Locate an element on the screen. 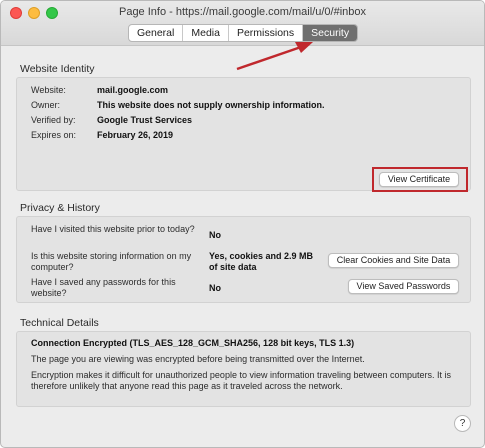 The height and width of the screenshot is (448, 485). tab-general: General is located at coordinates (156, 33).